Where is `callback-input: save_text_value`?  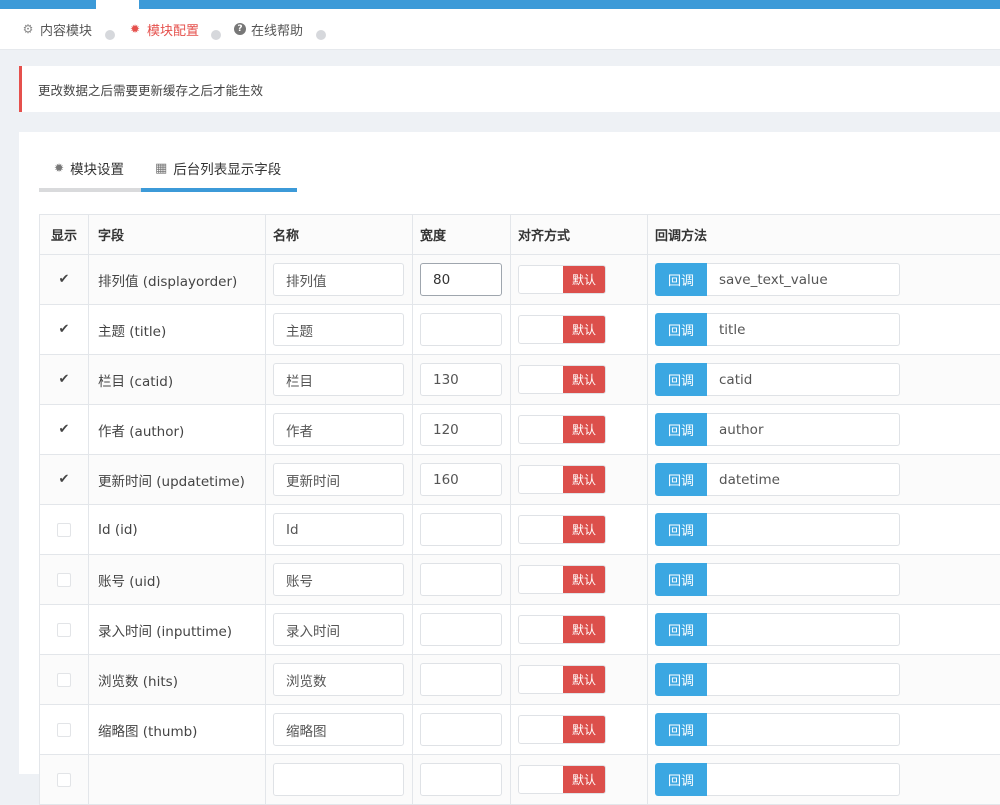
callback-input: save_text_value is located at coordinates (803, 279).